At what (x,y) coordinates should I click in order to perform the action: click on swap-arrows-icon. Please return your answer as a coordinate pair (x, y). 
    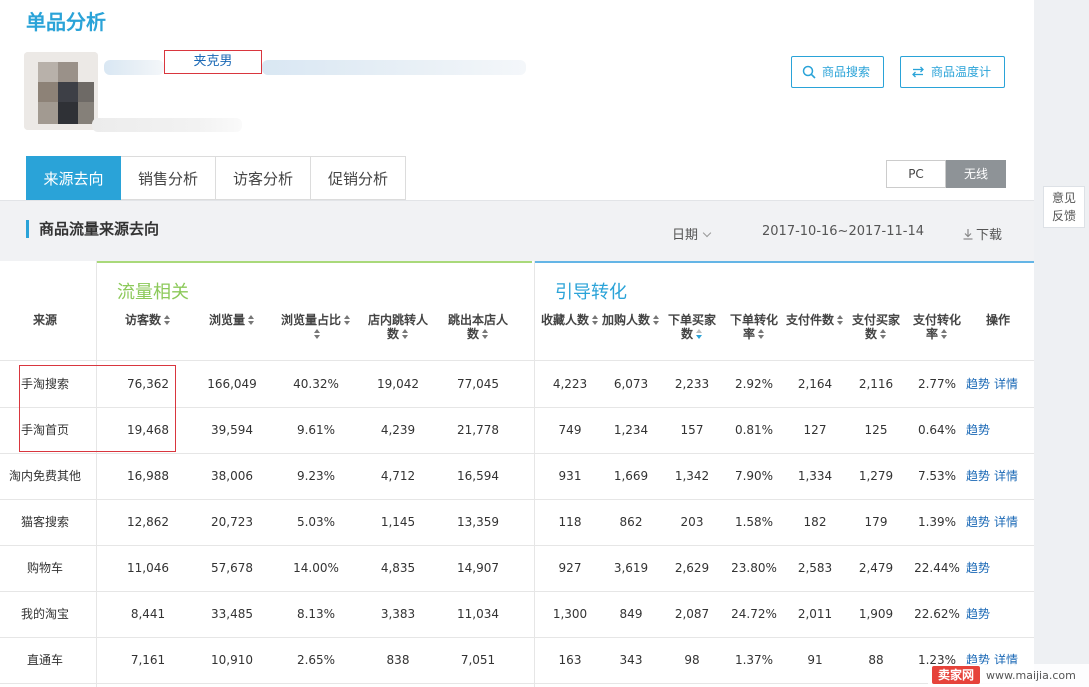
    Looking at the image, I should click on (918, 72).